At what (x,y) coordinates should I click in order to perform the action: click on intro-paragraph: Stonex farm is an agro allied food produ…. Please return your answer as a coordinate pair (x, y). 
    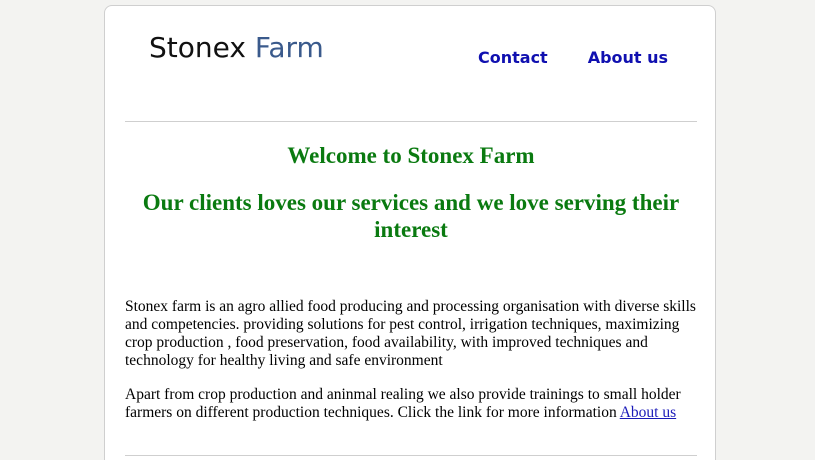
    Looking at the image, I should click on (410, 333).